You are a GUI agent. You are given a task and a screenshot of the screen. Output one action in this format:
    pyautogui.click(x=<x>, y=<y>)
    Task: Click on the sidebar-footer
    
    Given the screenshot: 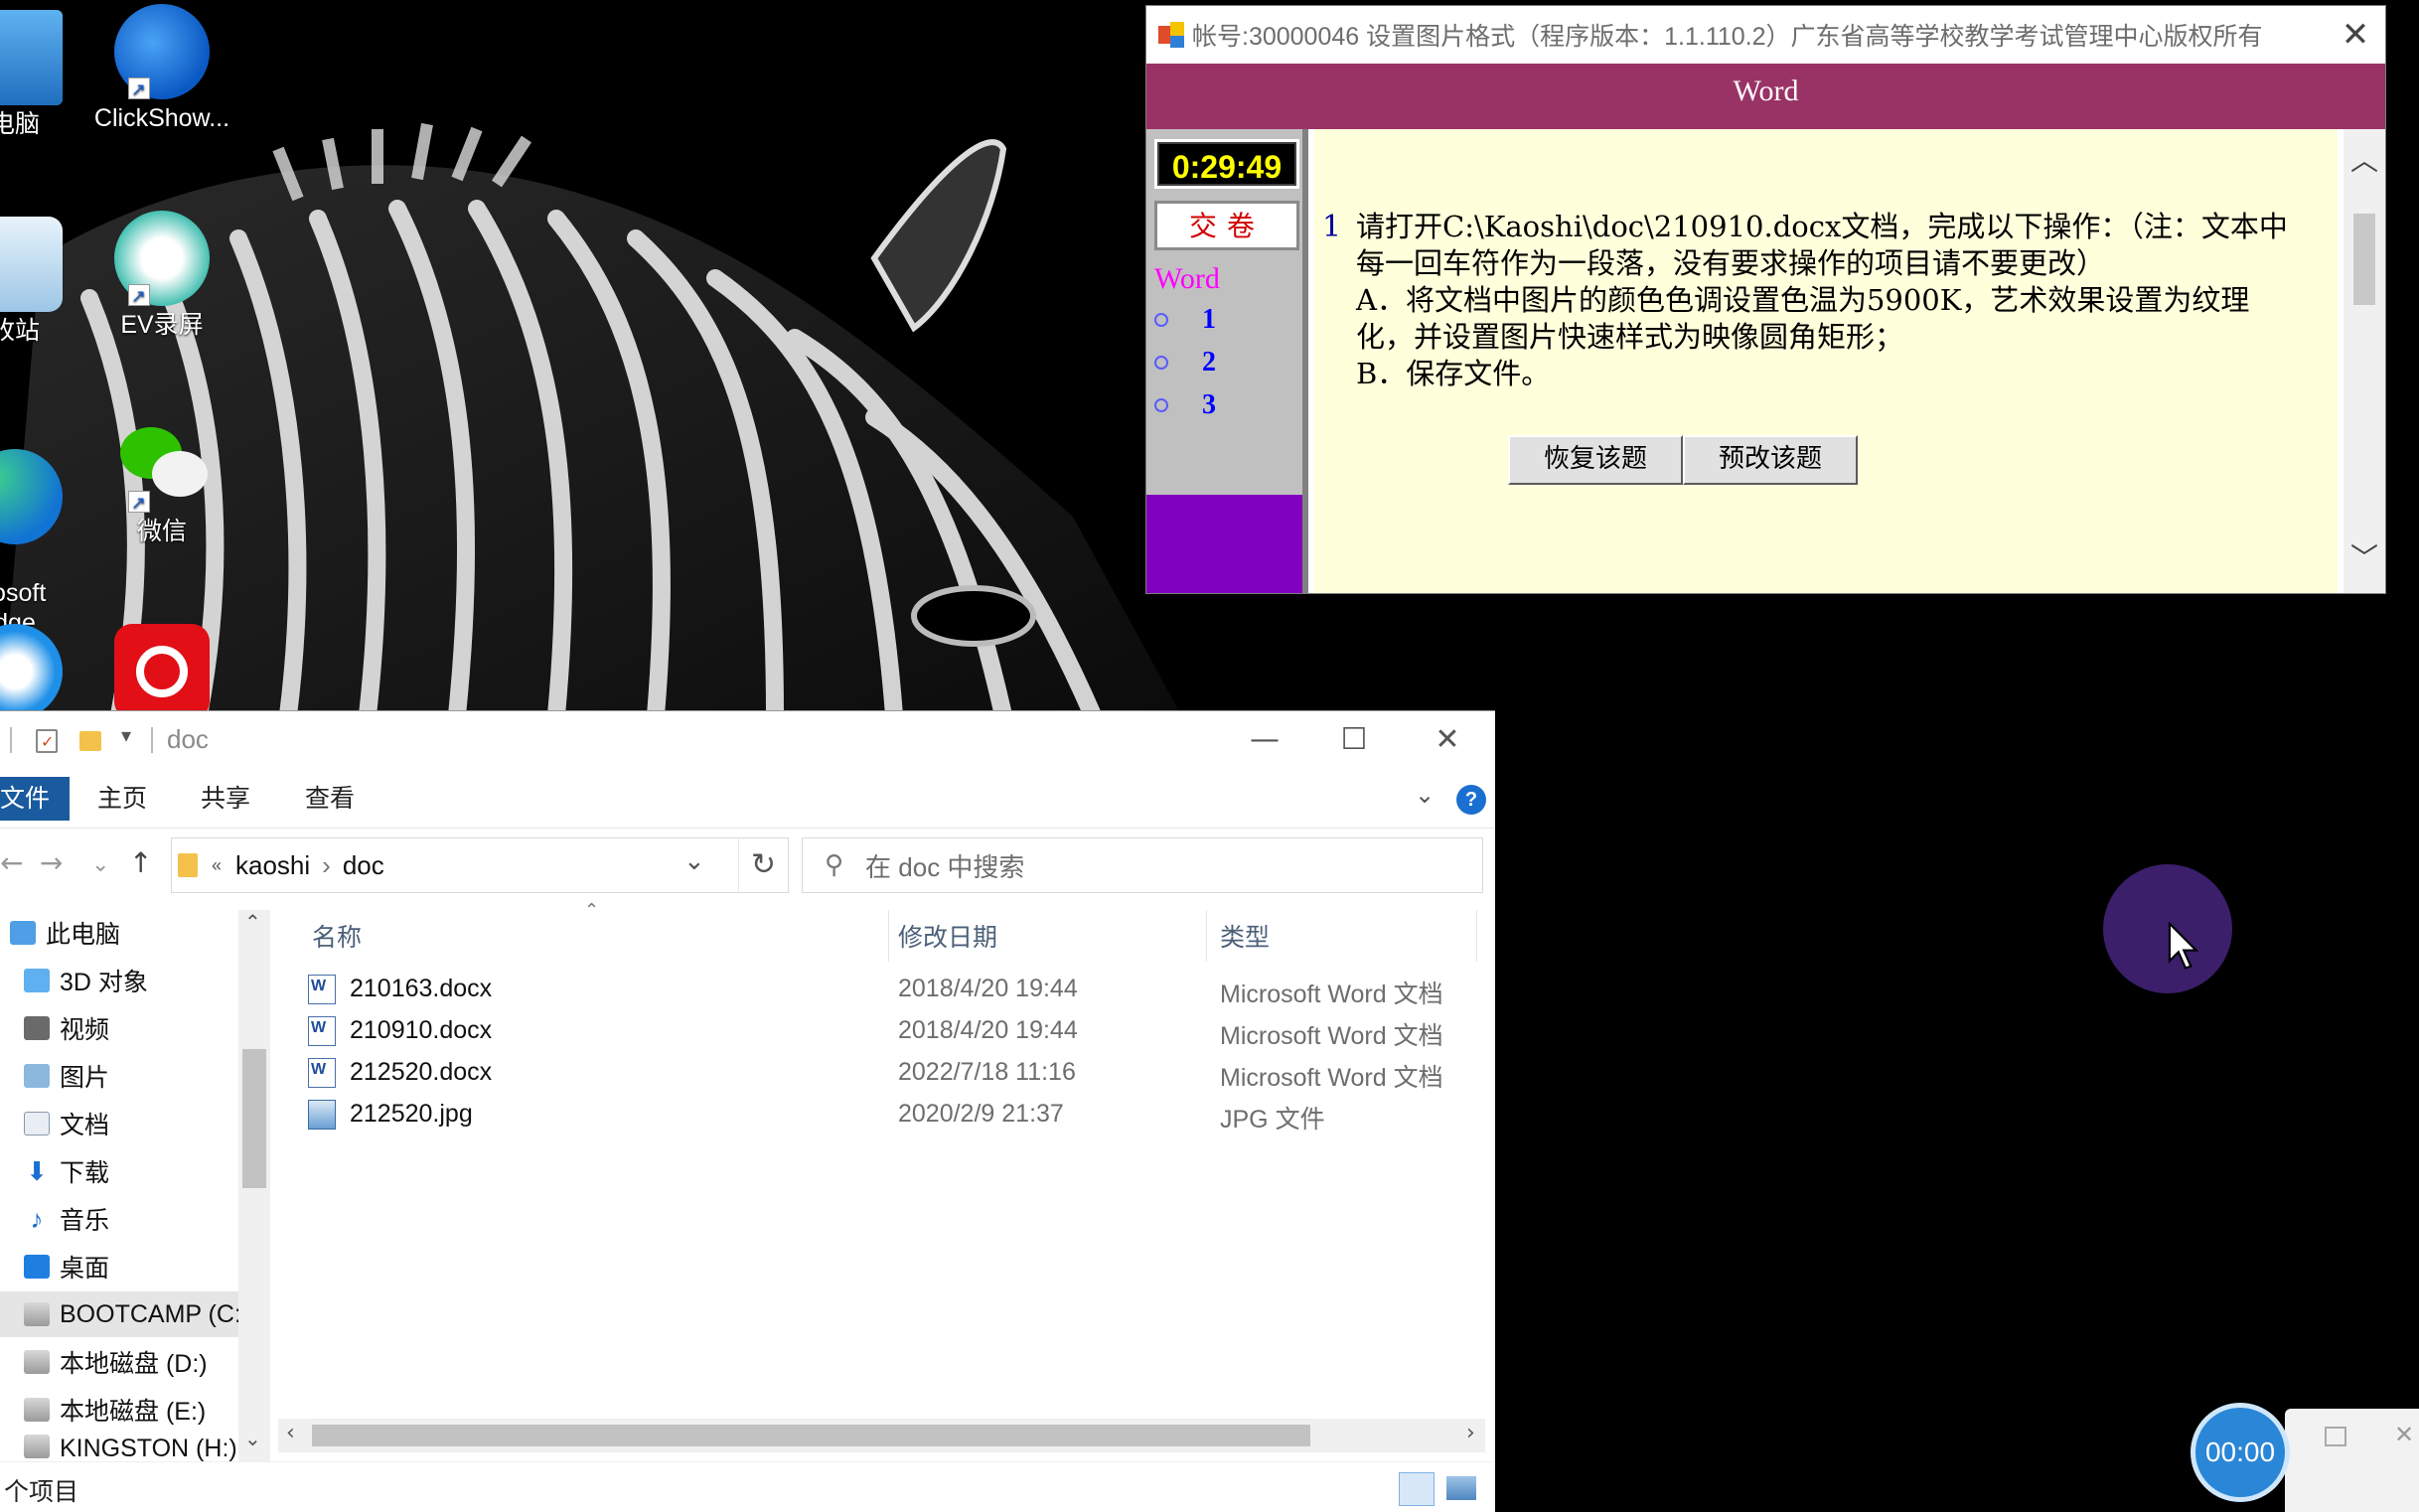 What is the action you would take?
    pyautogui.click(x=1224, y=544)
    